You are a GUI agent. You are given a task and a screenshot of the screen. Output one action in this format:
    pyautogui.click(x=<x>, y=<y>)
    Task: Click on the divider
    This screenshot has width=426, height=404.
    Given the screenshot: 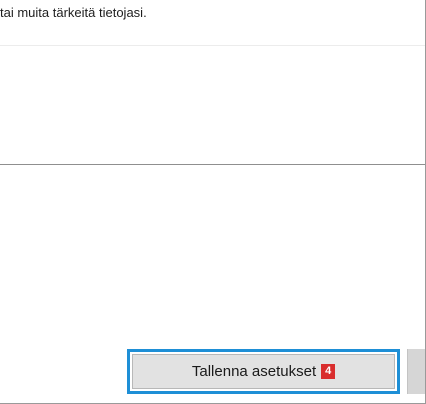 What is the action you would take?
    pyautogui.click(x=212, y=45)
    